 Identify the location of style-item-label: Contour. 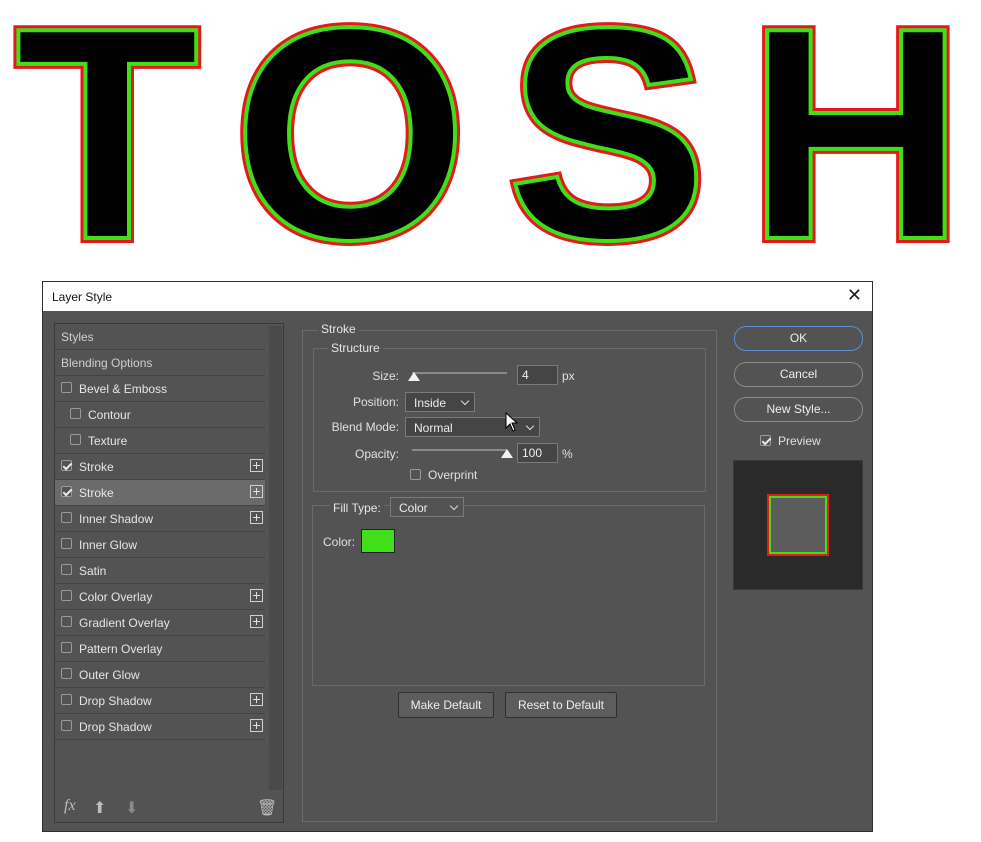
(109, 415).